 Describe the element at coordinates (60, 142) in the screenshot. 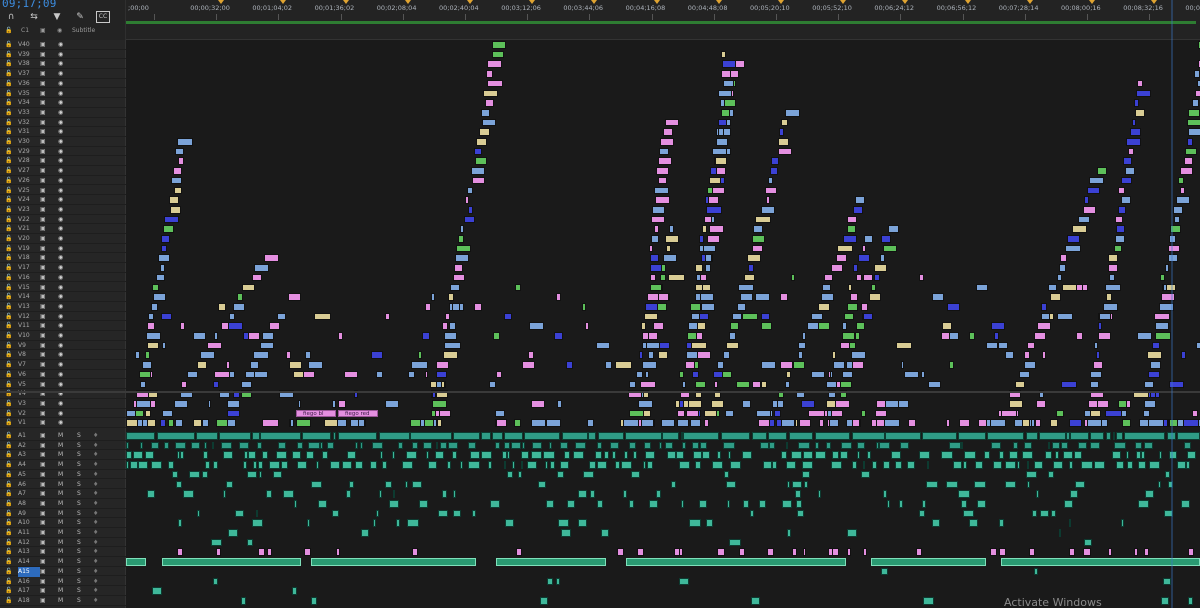

I see `eye-icon: ◉` at that location.